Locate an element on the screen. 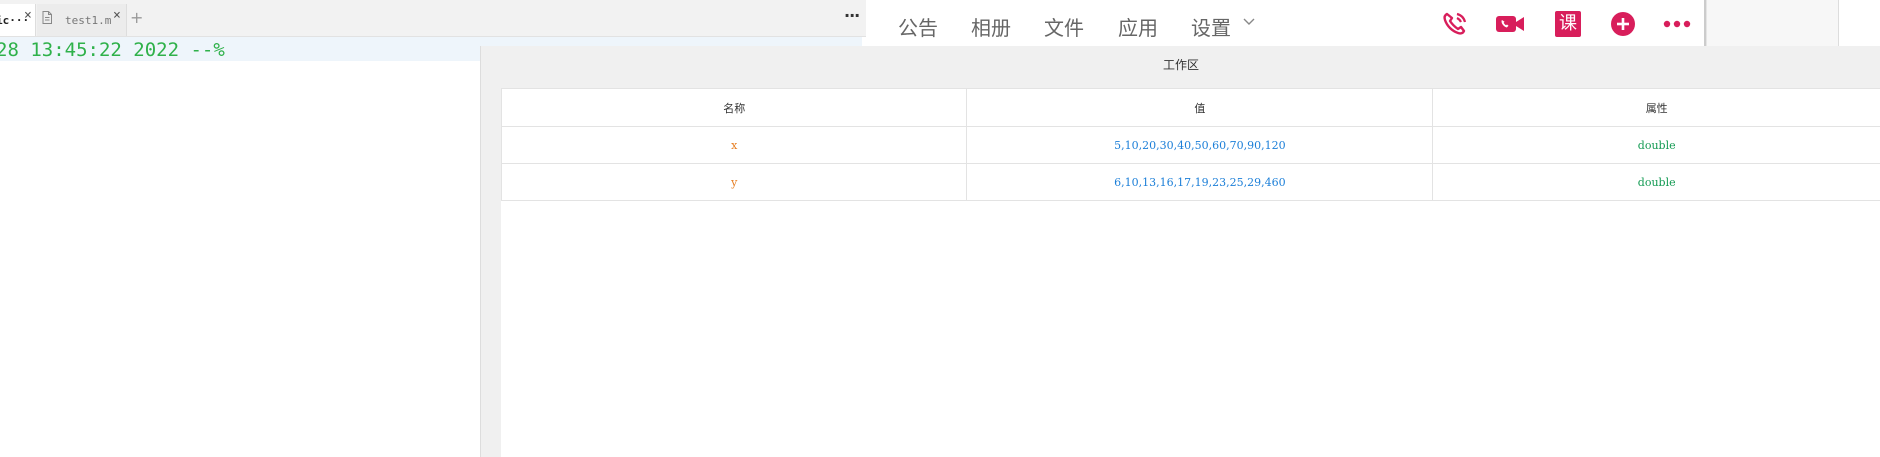  chevron-down-icon is located at coordinates (1249, 21).